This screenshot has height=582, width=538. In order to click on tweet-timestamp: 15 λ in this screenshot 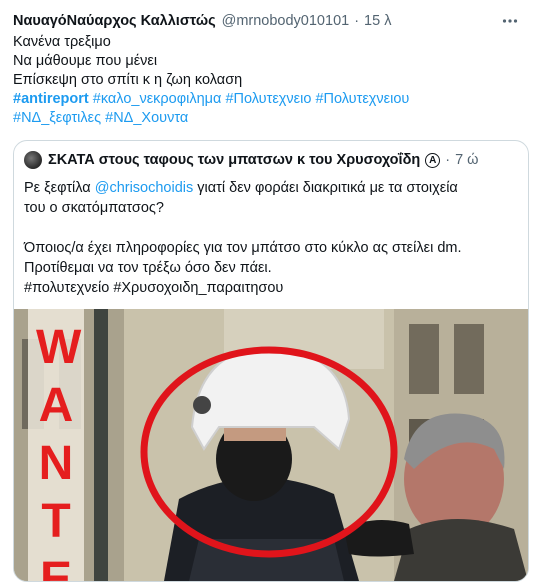, I will do `click(377, 21)`.